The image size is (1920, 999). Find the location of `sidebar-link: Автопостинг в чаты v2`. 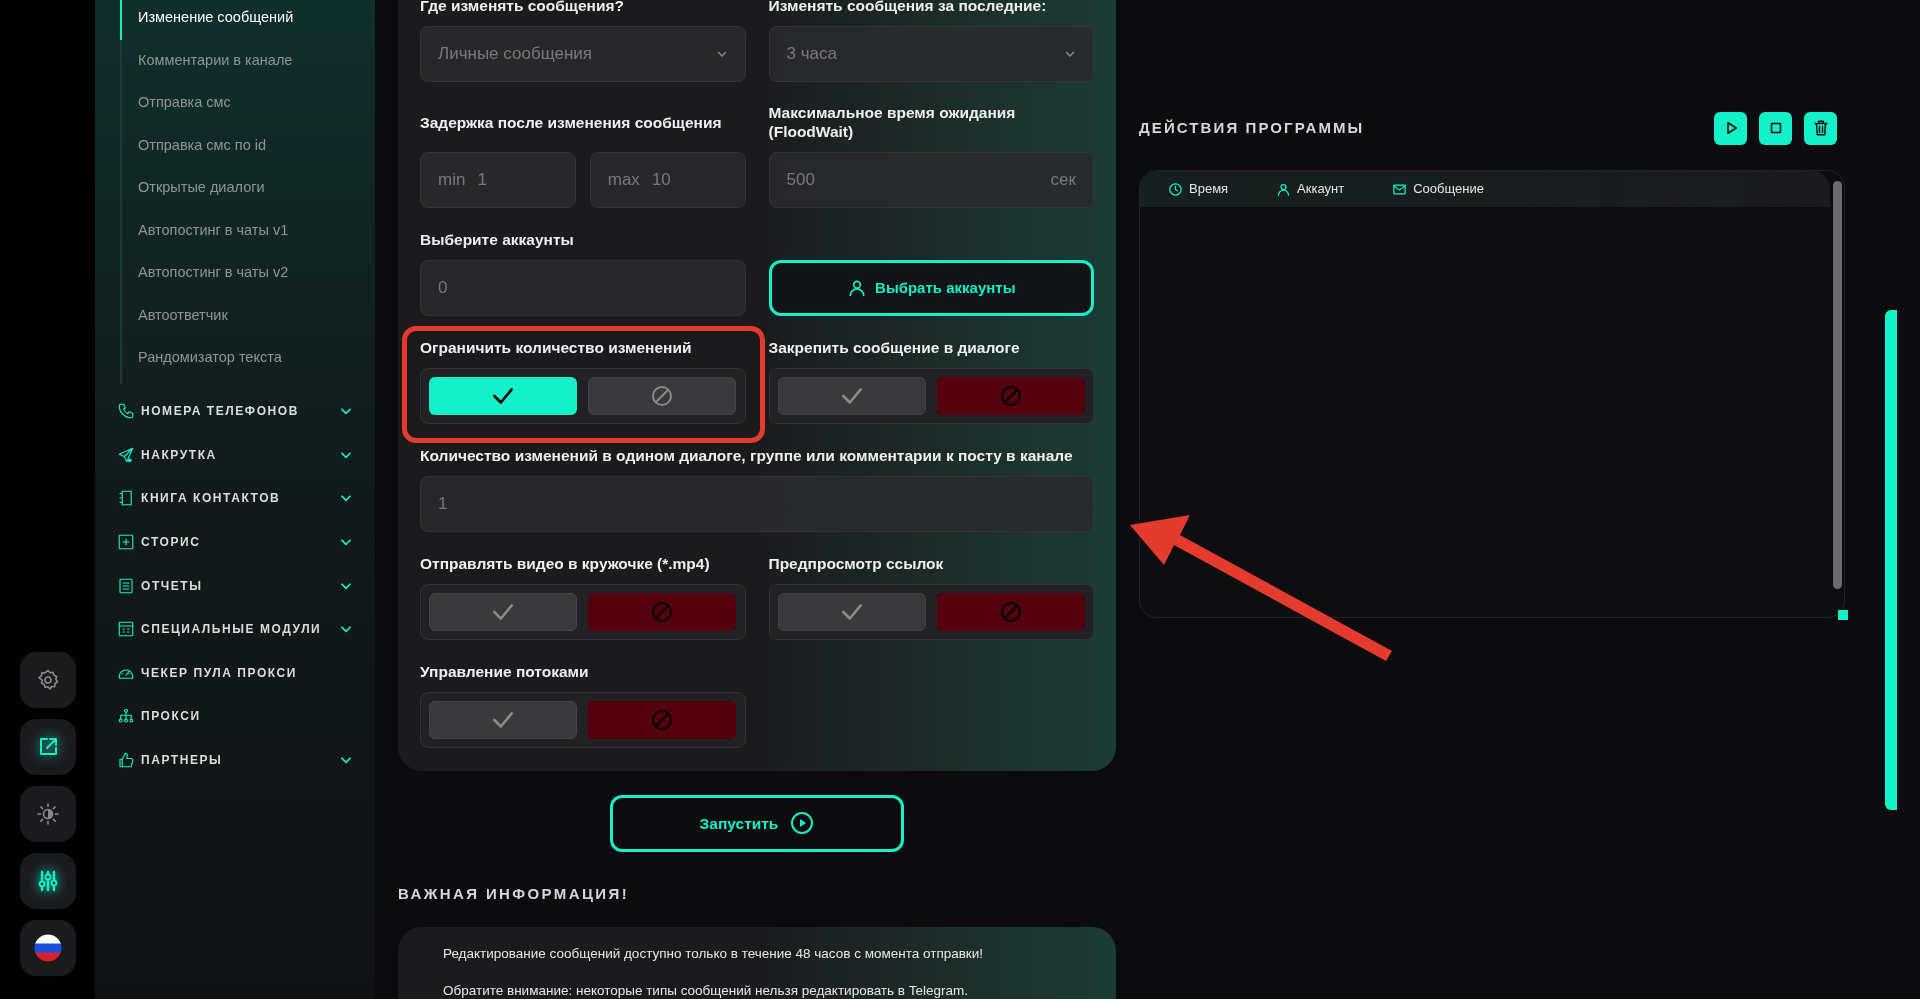

sidebar-link: Автопостинг в чаты v2 is located at coordinates (247, 273).